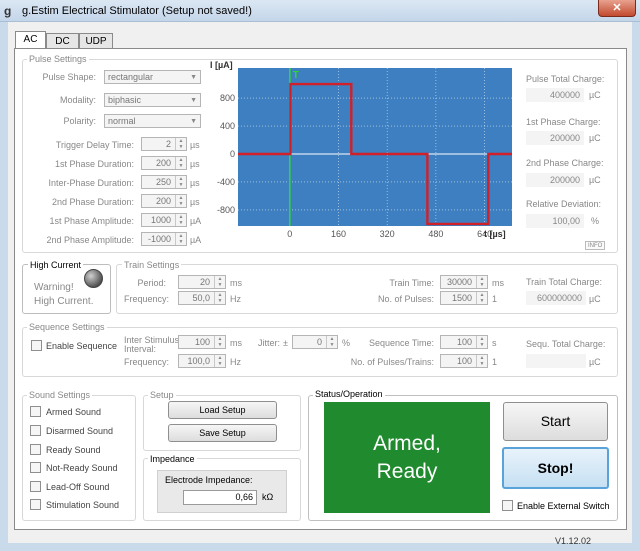 The image size is (640, 551). I want to click on jitter-input: 0 ▲ ▼, so click(315, 342).